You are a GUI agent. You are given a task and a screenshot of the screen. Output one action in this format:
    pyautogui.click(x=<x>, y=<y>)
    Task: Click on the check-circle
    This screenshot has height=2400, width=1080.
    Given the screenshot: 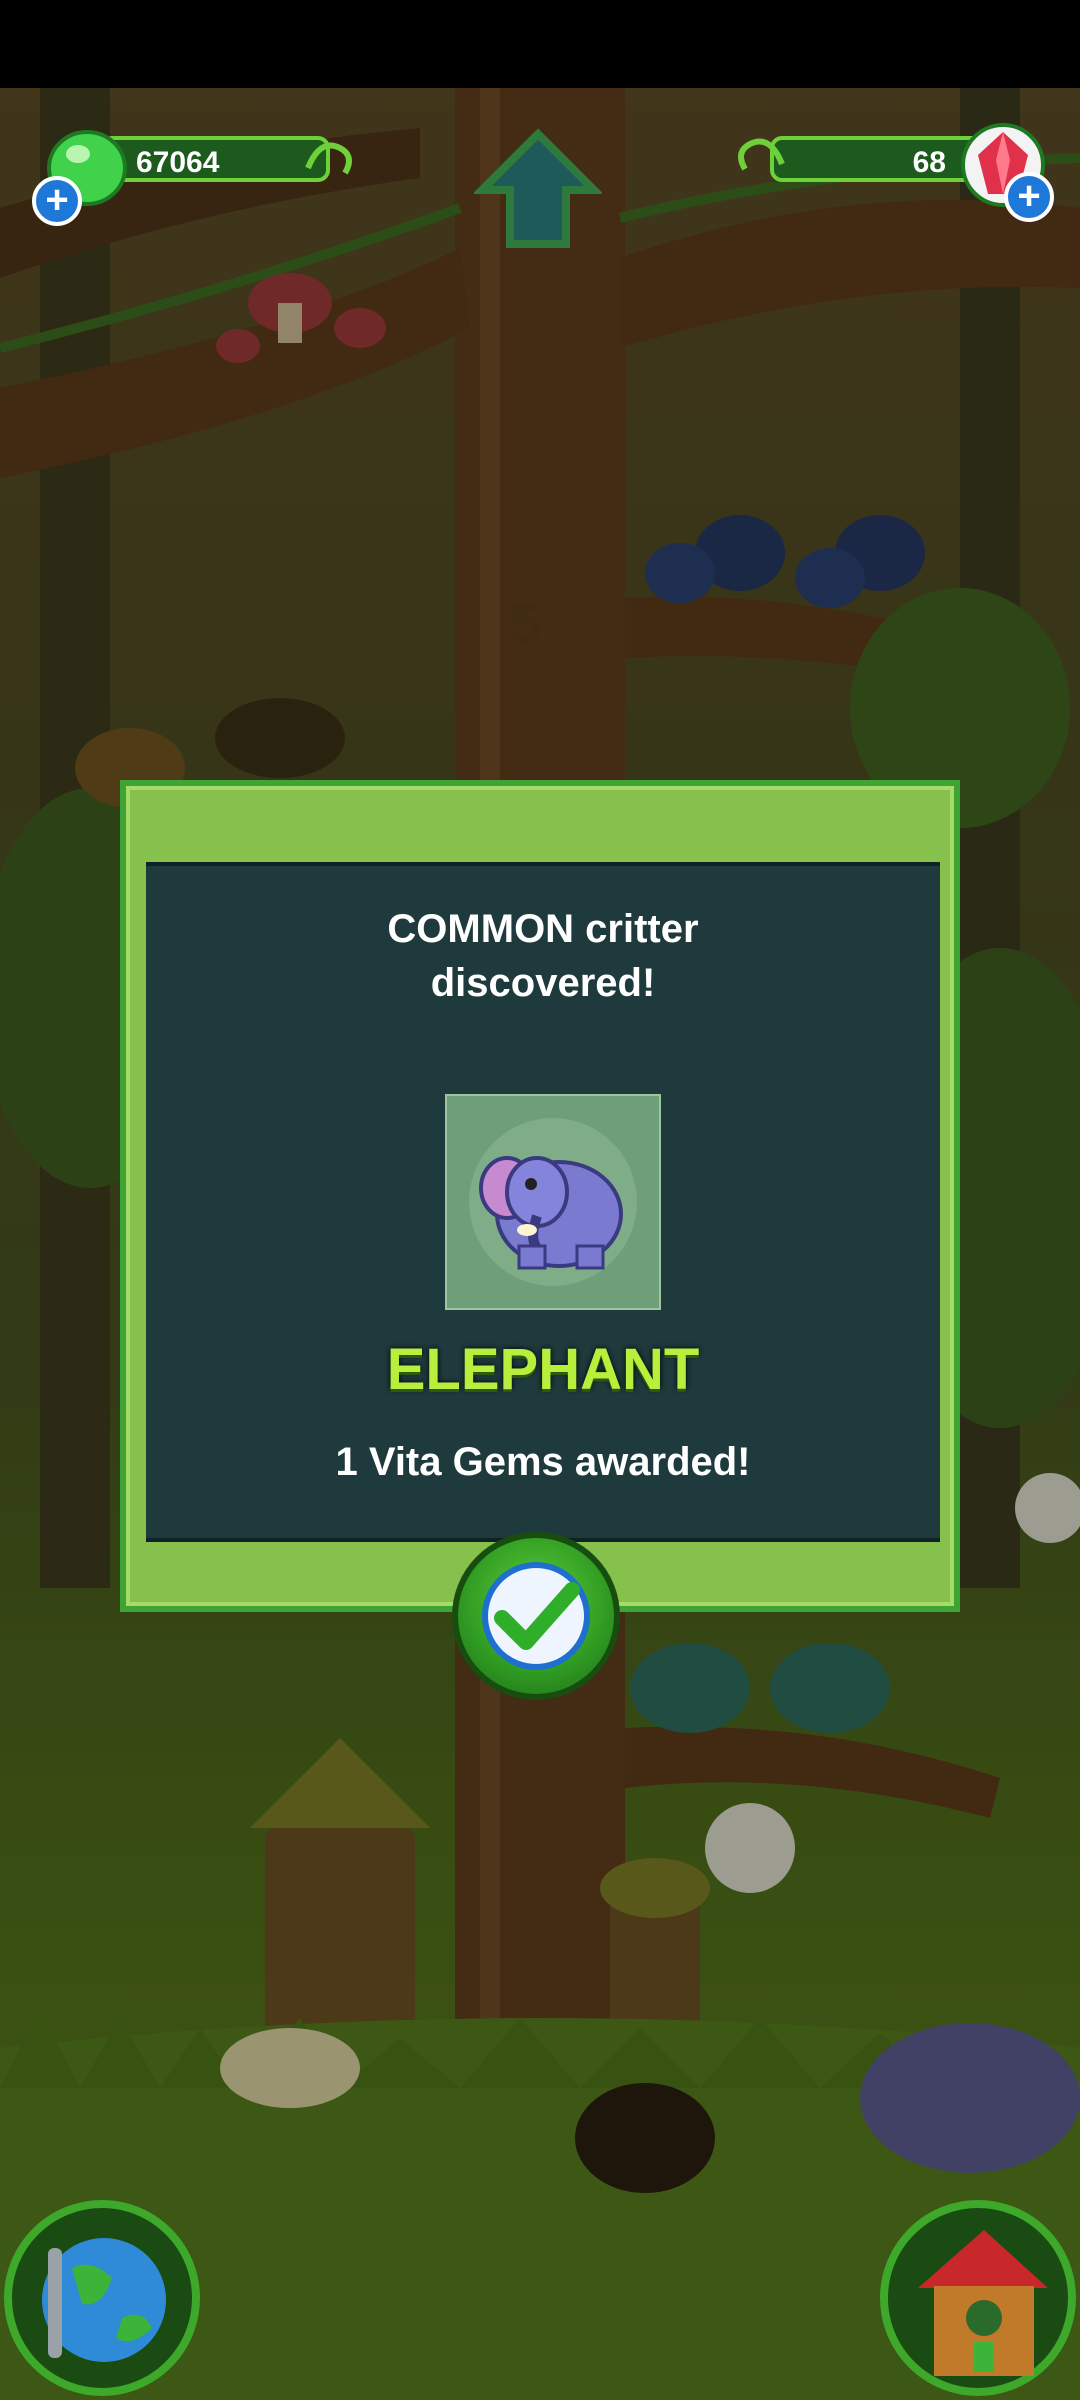 What is the action you would take?
    pyautogui.click(x=536, y=1616)
    